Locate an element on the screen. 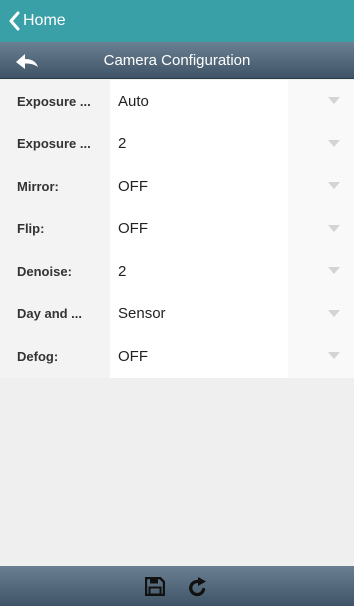 This screenshot has height=606, width=354. settings-row: Denoise: 2 is located at coordinates (177, 271).